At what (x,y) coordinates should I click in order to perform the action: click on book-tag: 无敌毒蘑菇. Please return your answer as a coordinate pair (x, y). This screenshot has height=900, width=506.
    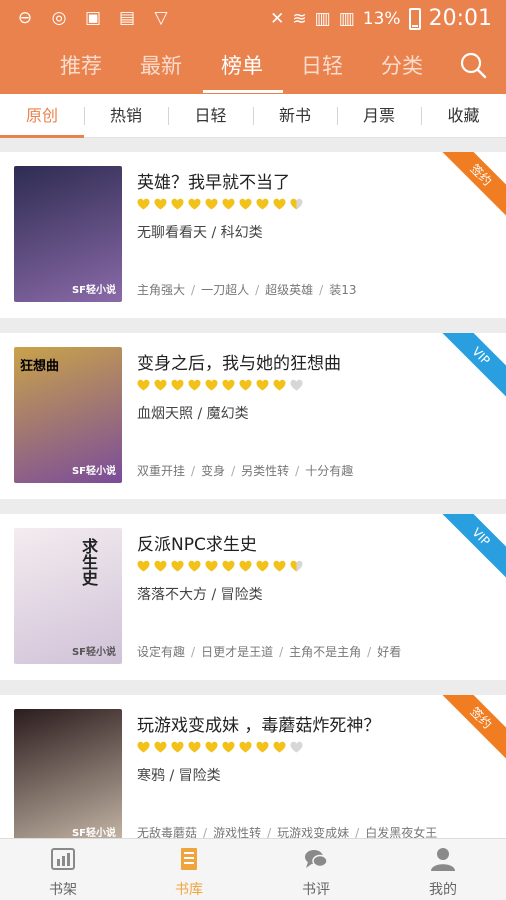
    Looking at the image, I should click on (167, 832).